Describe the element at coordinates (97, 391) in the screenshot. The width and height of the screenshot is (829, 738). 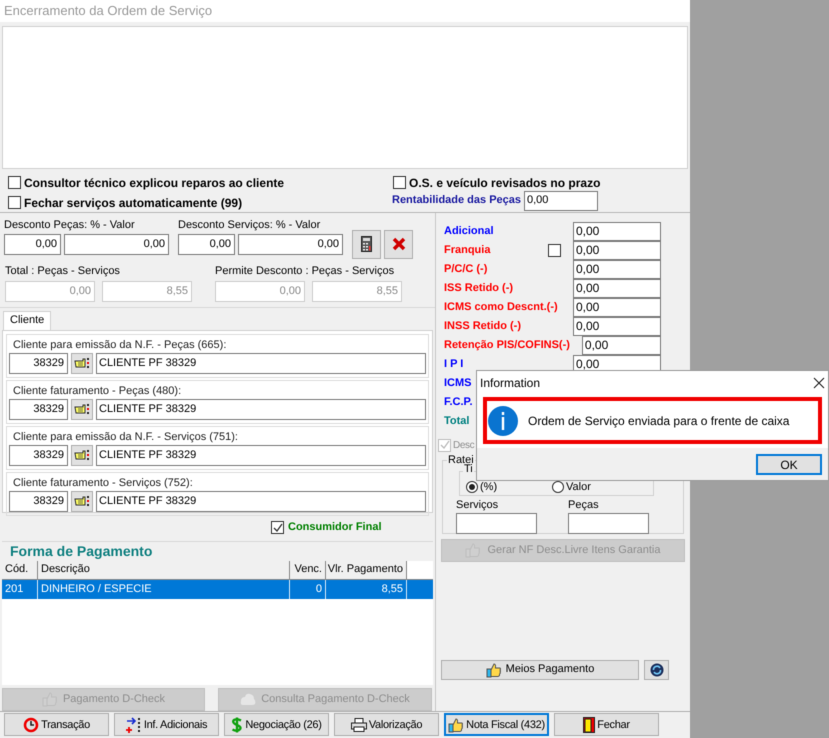
I see `field-label: Cliente faturamento - Peças (480):` at that location.